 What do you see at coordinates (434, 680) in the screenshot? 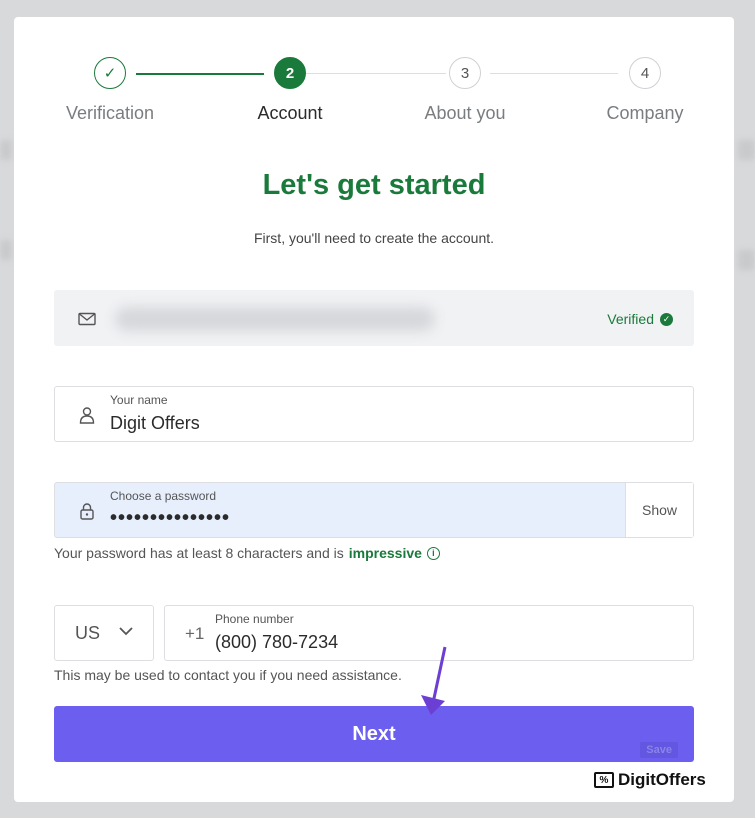
I see `annotation-arrow-icon` at bounding box center [434, 680].